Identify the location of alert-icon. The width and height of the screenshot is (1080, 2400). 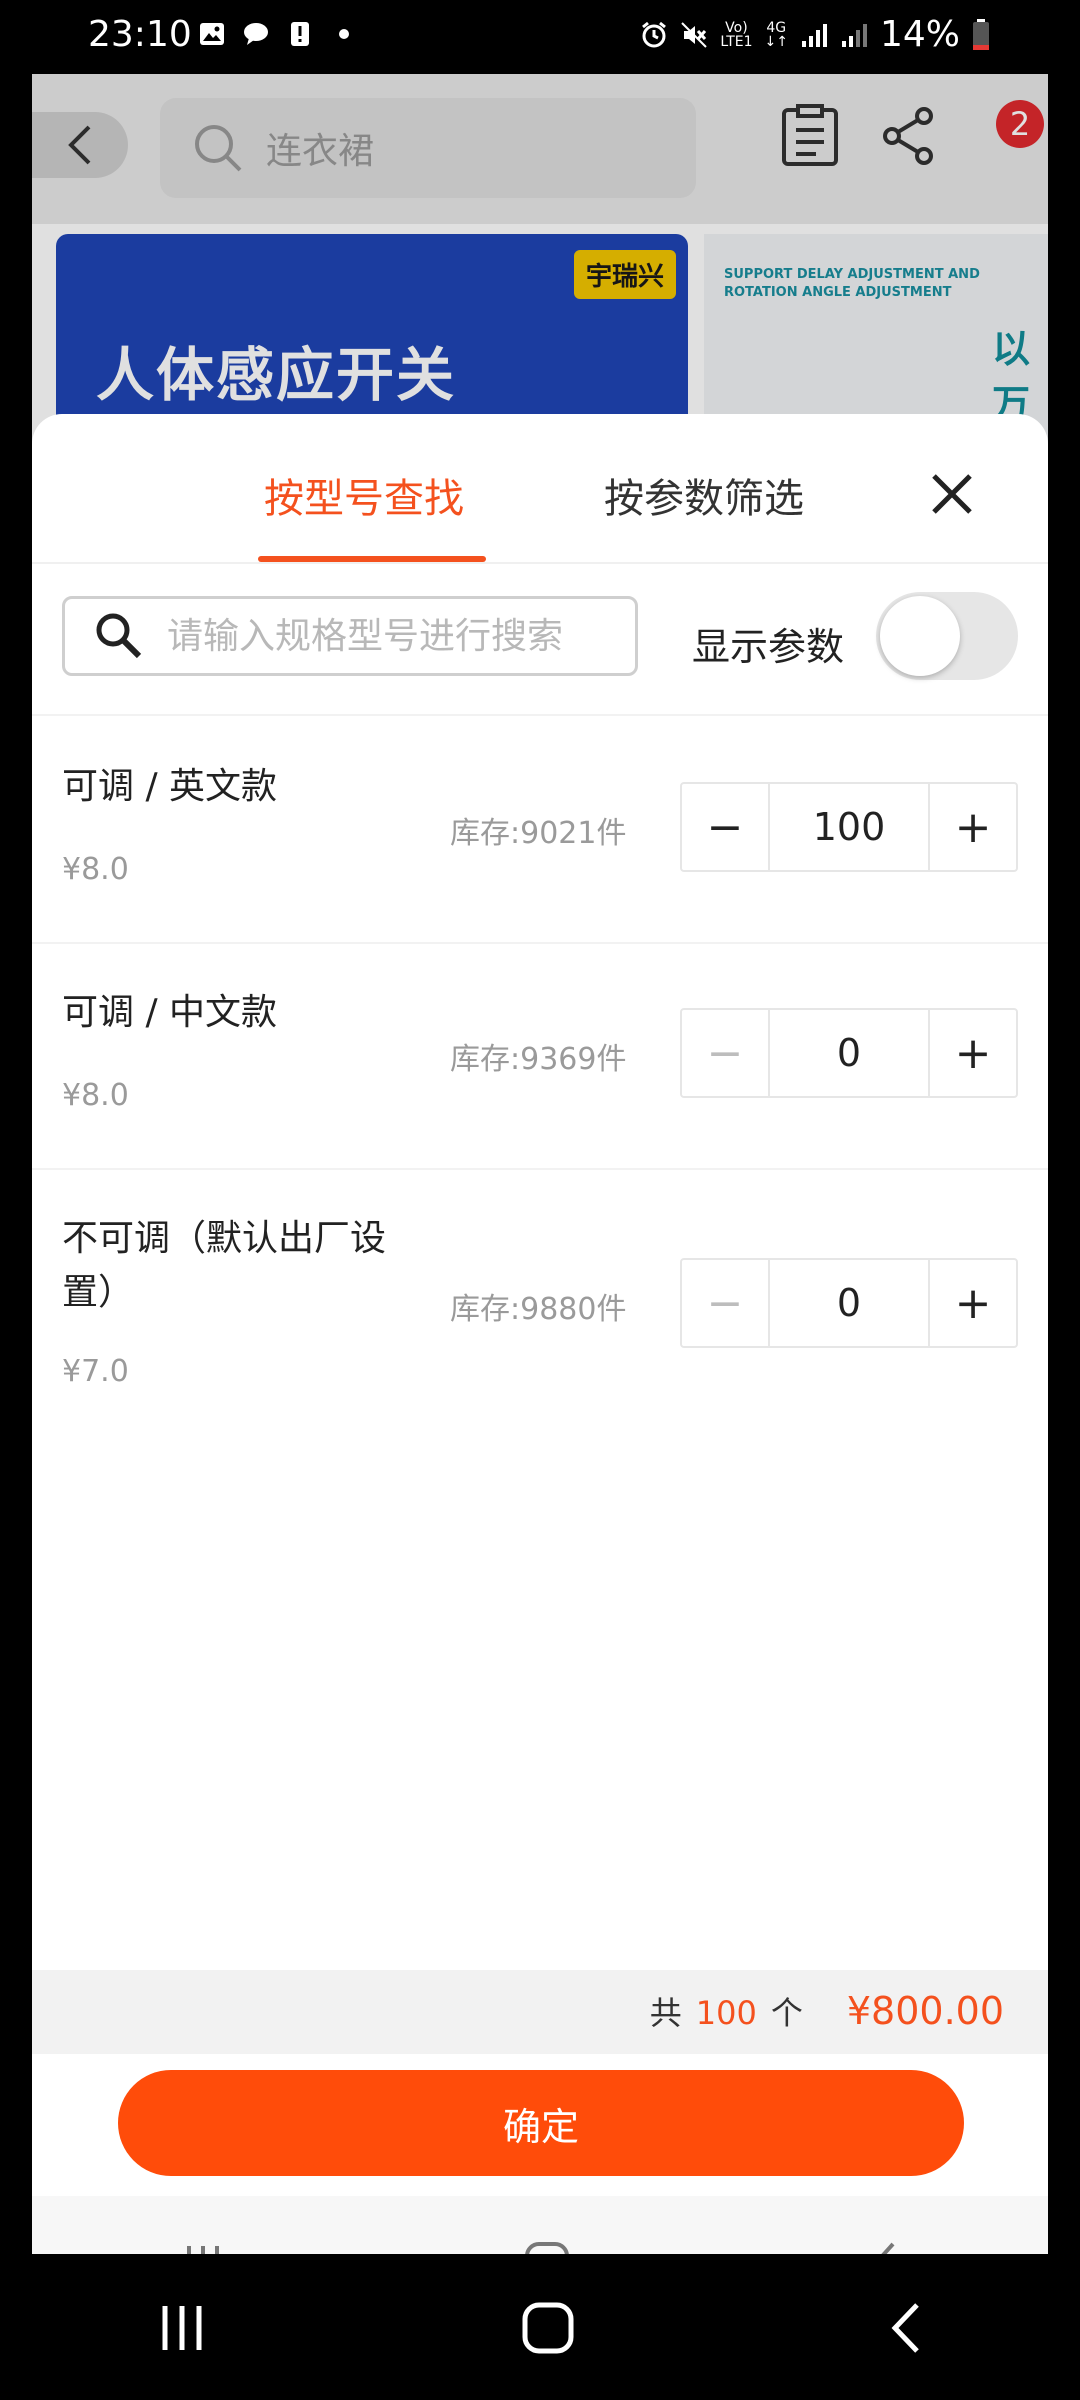
(300, 34).